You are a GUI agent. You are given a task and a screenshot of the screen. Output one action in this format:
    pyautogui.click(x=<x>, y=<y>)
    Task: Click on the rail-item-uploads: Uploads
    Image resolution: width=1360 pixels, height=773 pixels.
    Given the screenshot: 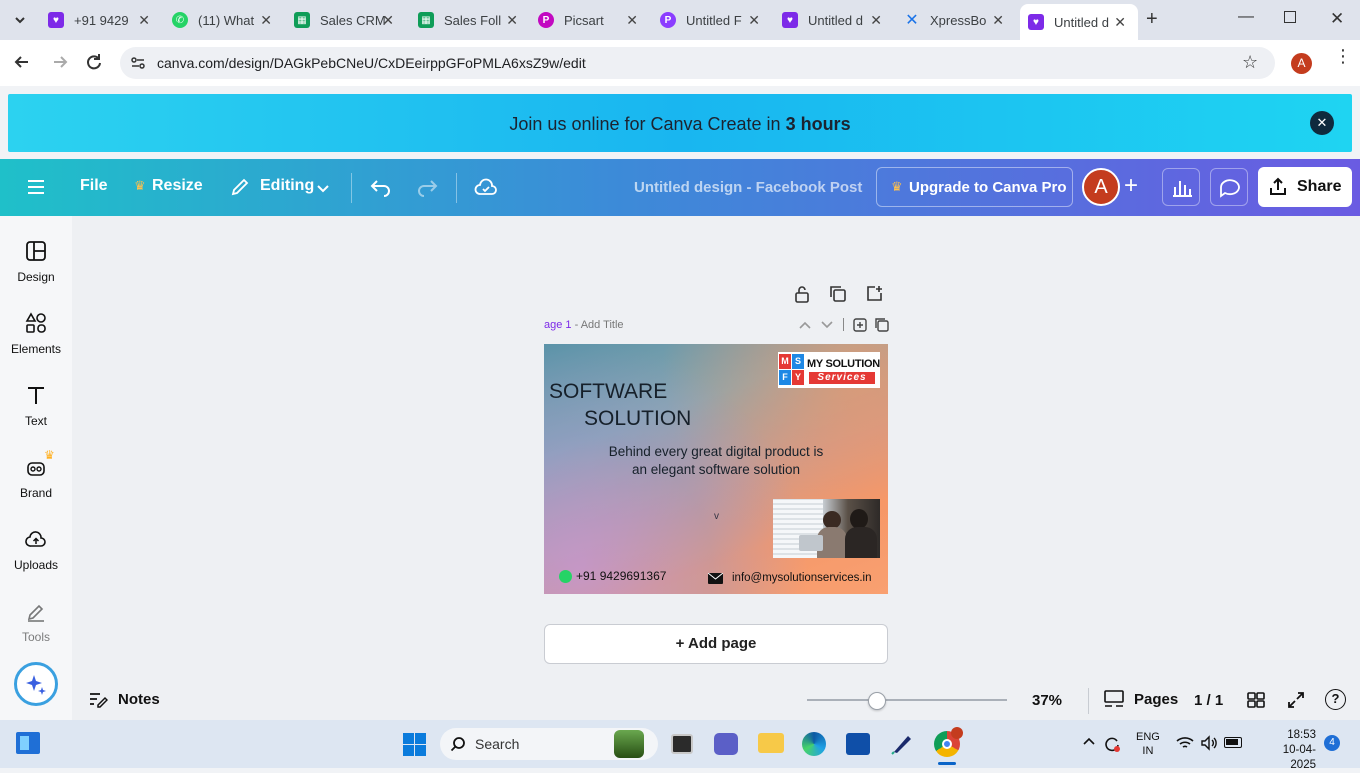 What is the action you would take?
    pyautogui.click(x=36, y=550)
    